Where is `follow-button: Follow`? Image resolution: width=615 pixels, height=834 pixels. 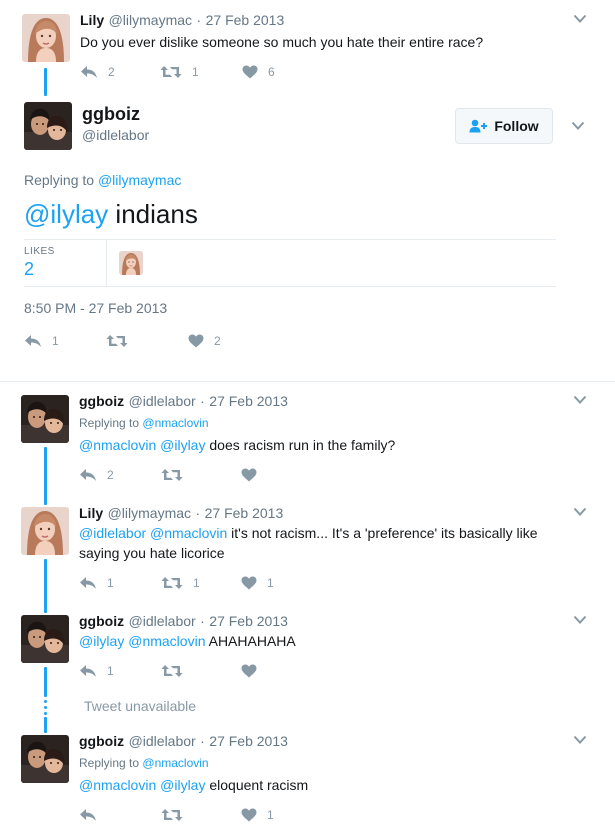 follow-button: Follow is located at coordinates (504, 126).